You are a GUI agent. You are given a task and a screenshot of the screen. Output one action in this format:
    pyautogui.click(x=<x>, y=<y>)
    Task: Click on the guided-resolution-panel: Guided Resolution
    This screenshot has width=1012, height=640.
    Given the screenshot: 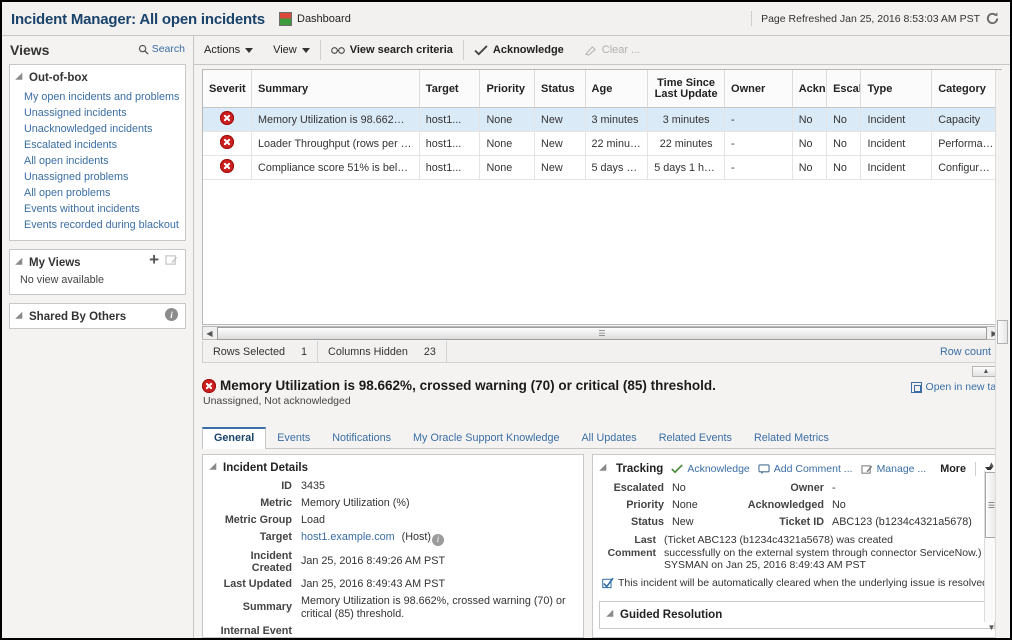 What is the action you would take?
    pyautogui.click(x=797, y=614)
    